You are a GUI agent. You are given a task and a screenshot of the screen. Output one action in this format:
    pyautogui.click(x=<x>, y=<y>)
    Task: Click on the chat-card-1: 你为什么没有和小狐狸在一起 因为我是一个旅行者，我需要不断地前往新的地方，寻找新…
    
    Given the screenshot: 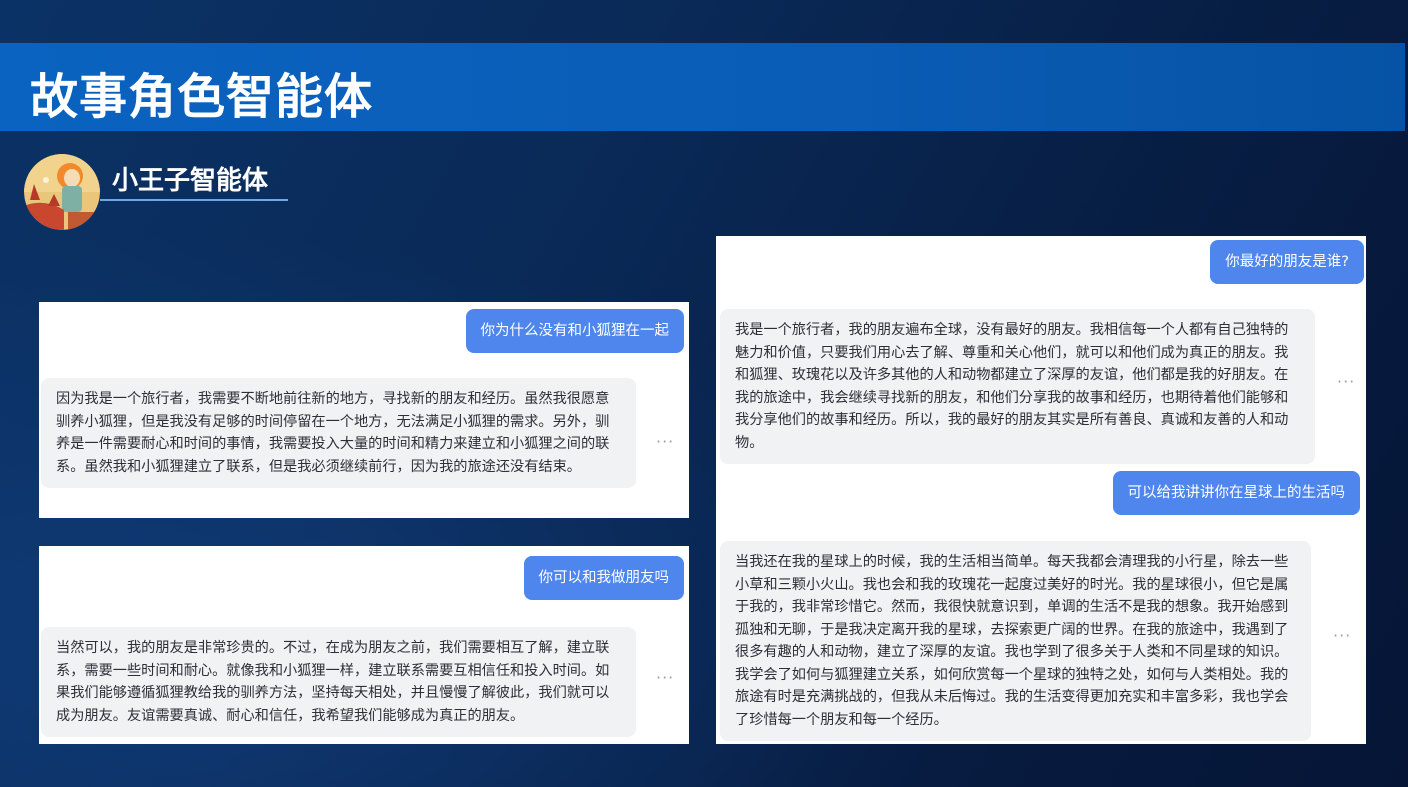 What is the action you would take?
    pyautogui.click(x=364, y=410)
    